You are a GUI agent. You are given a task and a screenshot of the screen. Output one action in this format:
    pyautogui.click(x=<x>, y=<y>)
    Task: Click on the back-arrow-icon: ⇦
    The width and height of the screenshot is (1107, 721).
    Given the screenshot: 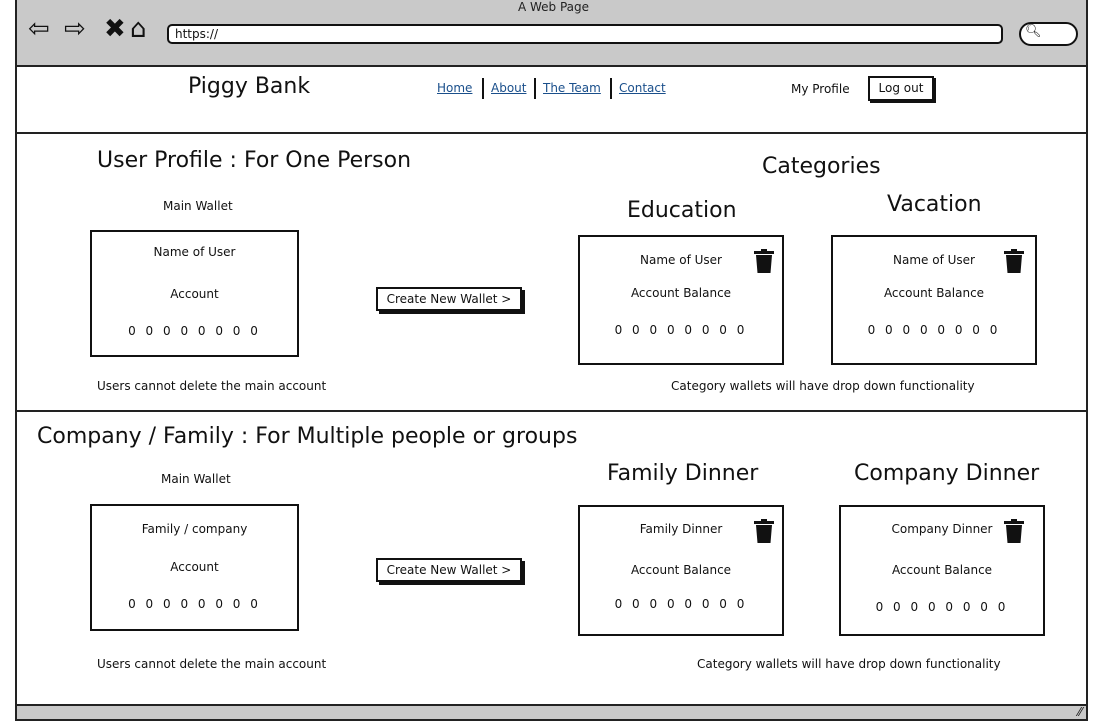 What is the action you would take?
    pyautogui.click(x=39, y=29)
    